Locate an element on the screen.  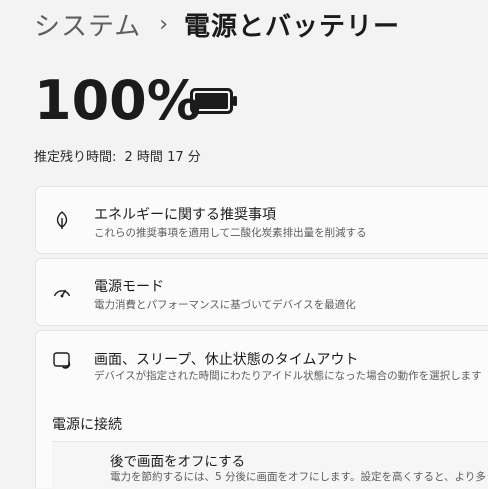
screen-sleep-title: 画面、スリープ、休止状態のタイムアウト is located at coordinates (226, 360).